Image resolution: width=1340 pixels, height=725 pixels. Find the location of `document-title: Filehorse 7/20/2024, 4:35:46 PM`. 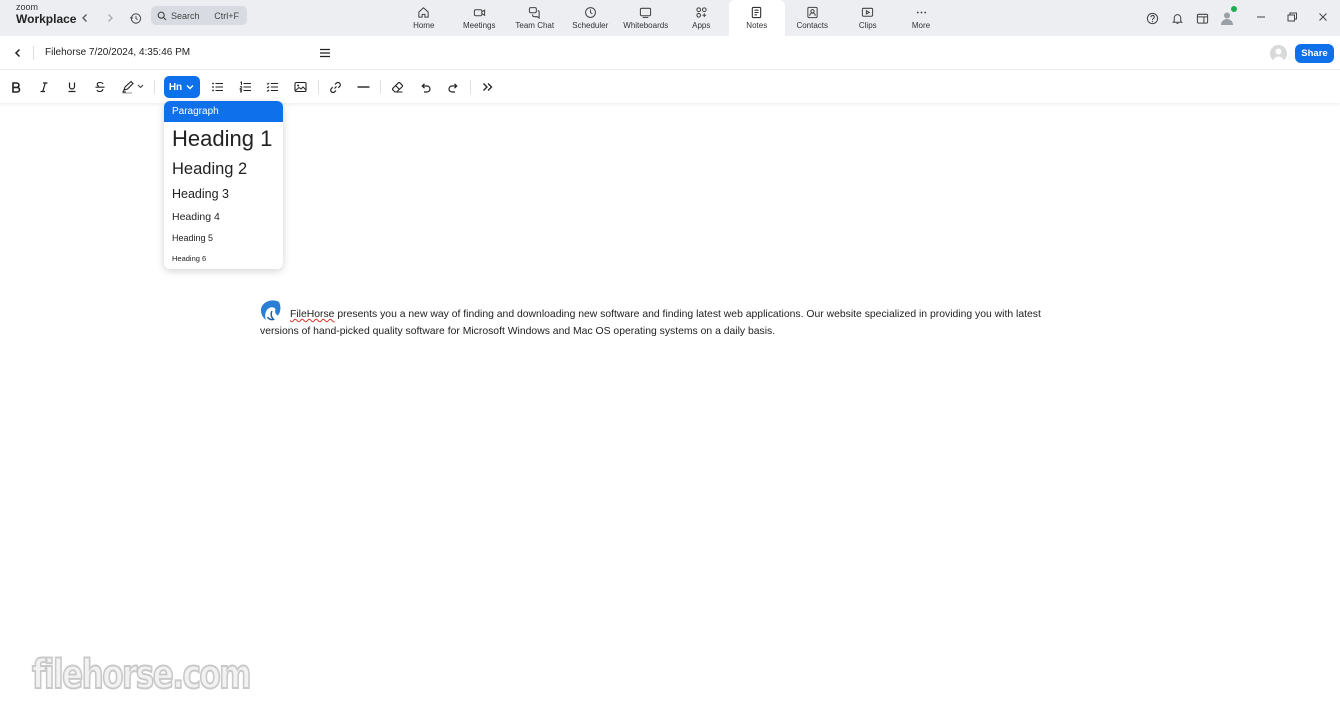

document-title: Filehorse 7/20/2024, 4:35:46 PM is located at coordinates (117, 52).